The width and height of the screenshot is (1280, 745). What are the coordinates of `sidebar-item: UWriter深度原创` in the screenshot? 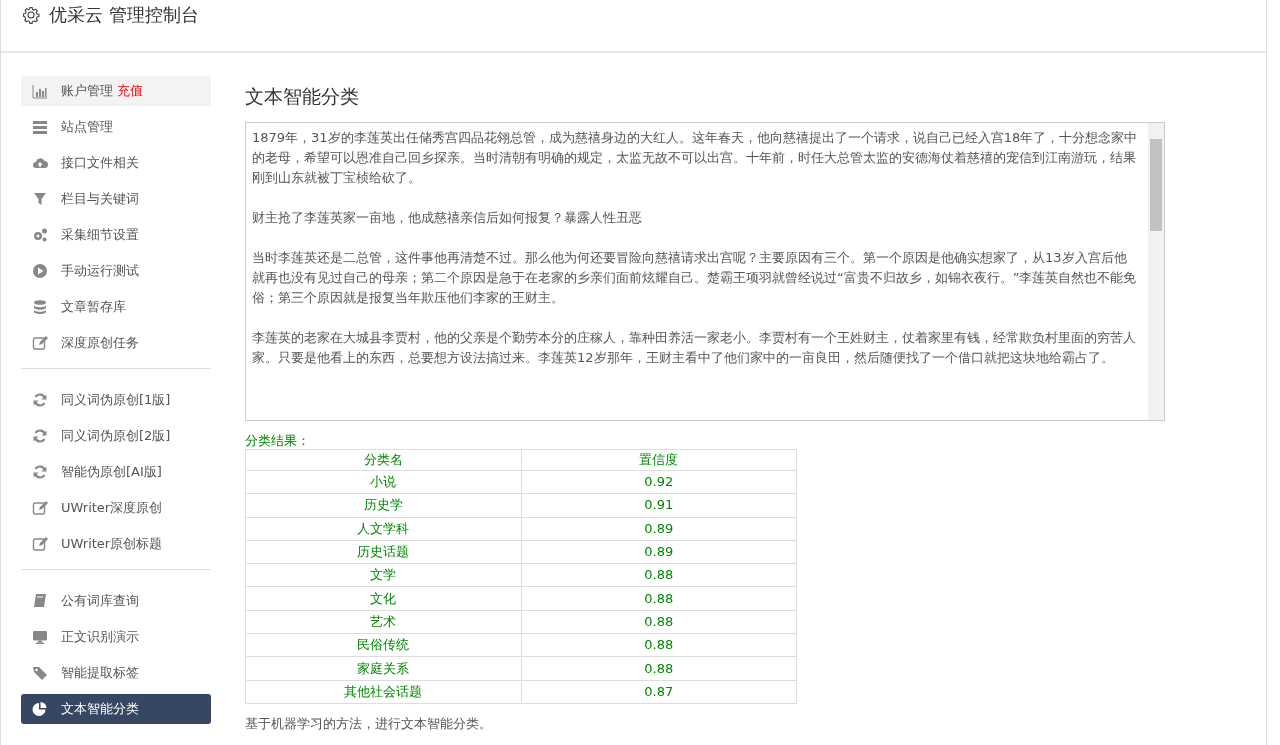 It's located at (116, 508).